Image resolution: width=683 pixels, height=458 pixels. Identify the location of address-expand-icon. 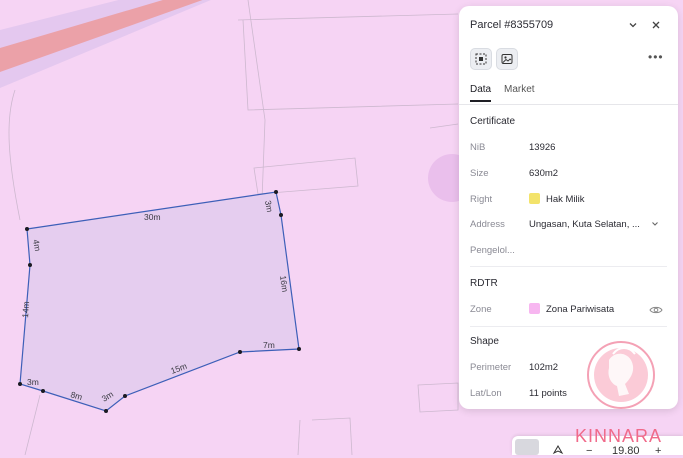
(655, 225).